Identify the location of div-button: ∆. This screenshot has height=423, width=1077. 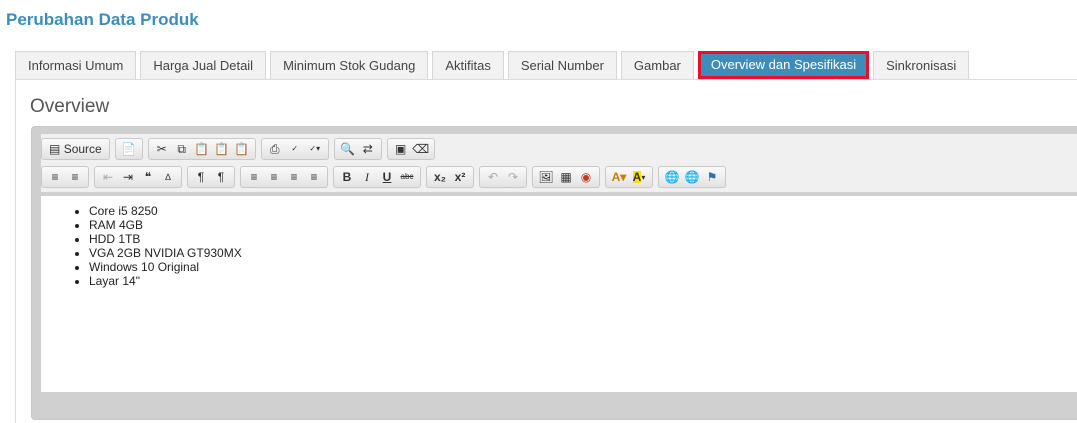
(168, 177).